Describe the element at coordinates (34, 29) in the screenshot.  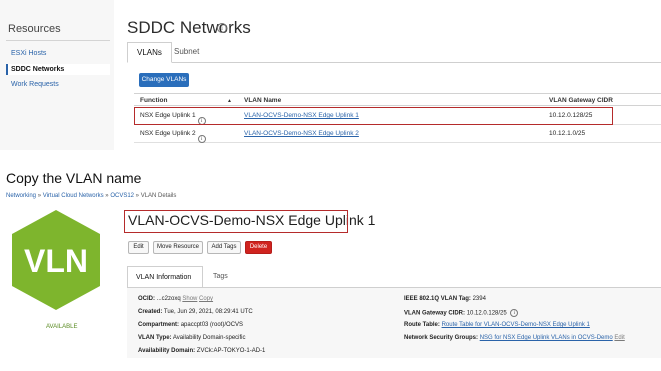
I see `resources-title: Resources` at that location.